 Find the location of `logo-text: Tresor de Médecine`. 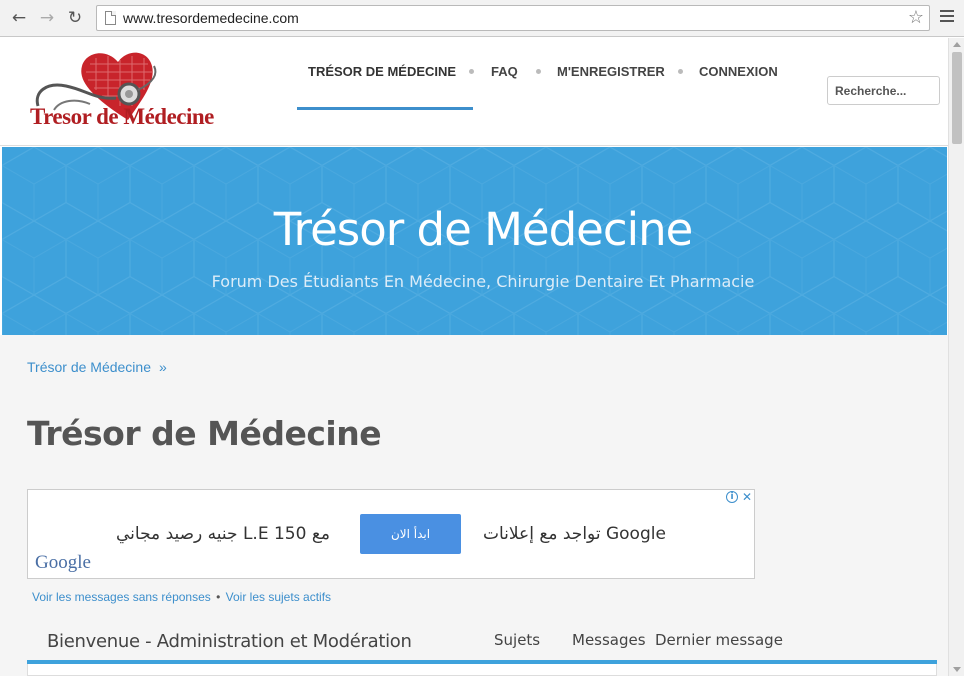

logo-text: Tresor de Médecine is located at coordinates (122, 116).